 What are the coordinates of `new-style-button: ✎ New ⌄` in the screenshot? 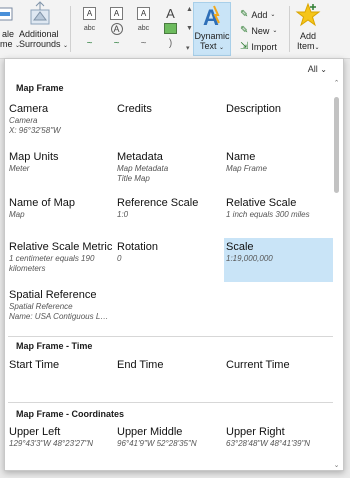 It's located at (258, 30).